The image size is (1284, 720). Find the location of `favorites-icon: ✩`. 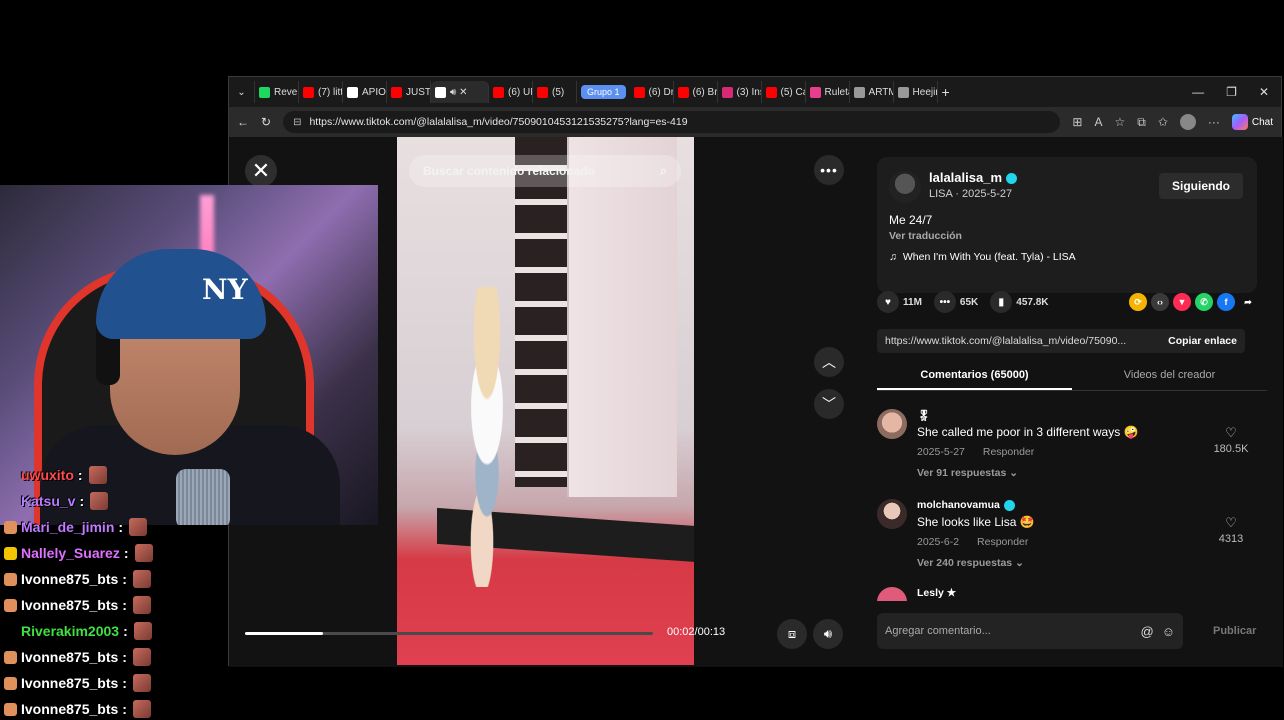

favorites-icon: ✩ is located at coordinates (1163, 122).